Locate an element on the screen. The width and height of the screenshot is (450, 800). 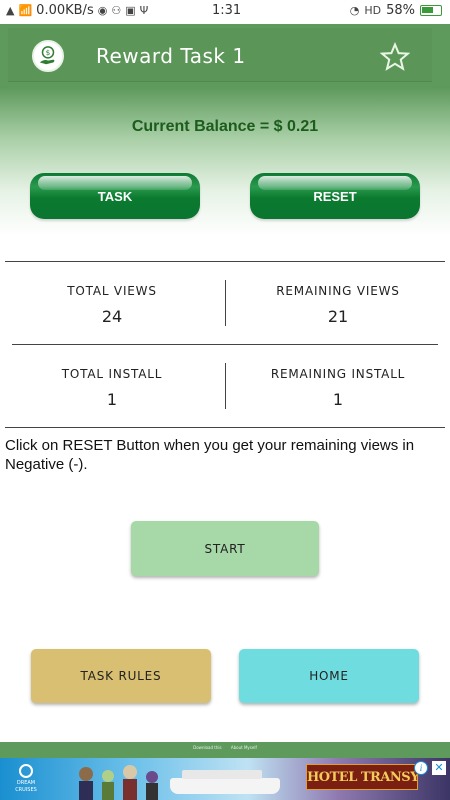
header-inner: $ Reward Task 1 is located at coordinates (220, 55).